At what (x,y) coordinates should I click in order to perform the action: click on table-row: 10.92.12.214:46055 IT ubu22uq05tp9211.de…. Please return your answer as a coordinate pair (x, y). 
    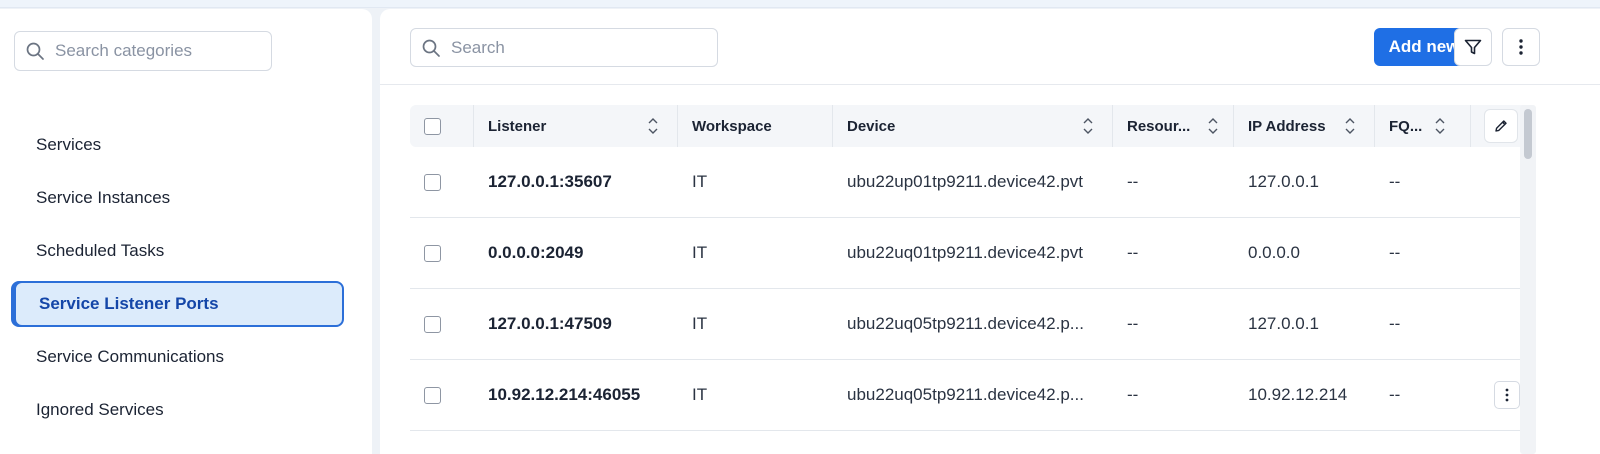
    Looking at the image, I should click on (970, 395).